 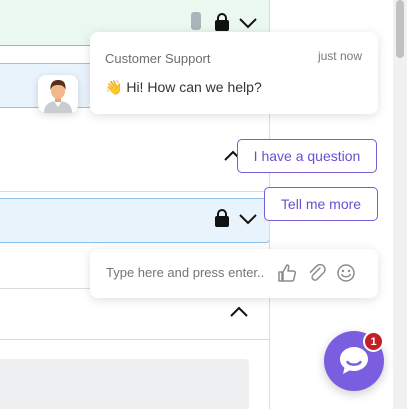 I want to click on content-panel, so click(x=124, y=384).